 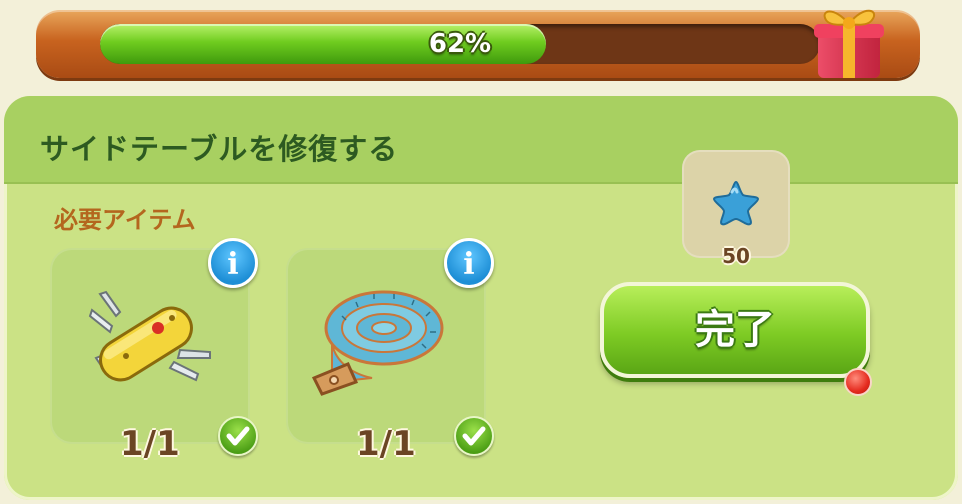 I want to click on gift-box-icon, so click(x=848, y=41).